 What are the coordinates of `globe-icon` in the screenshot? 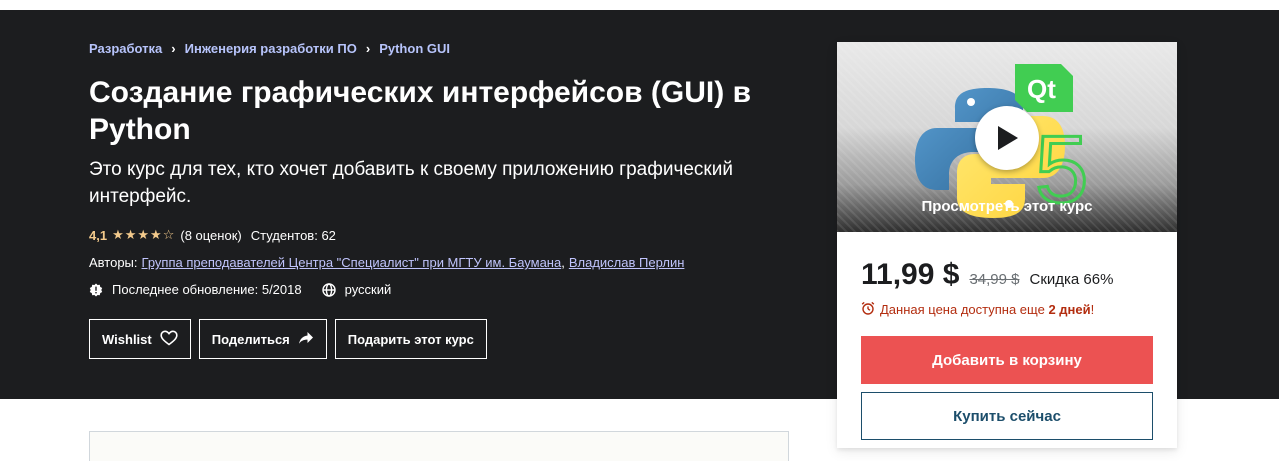 It's located at (328, 289).